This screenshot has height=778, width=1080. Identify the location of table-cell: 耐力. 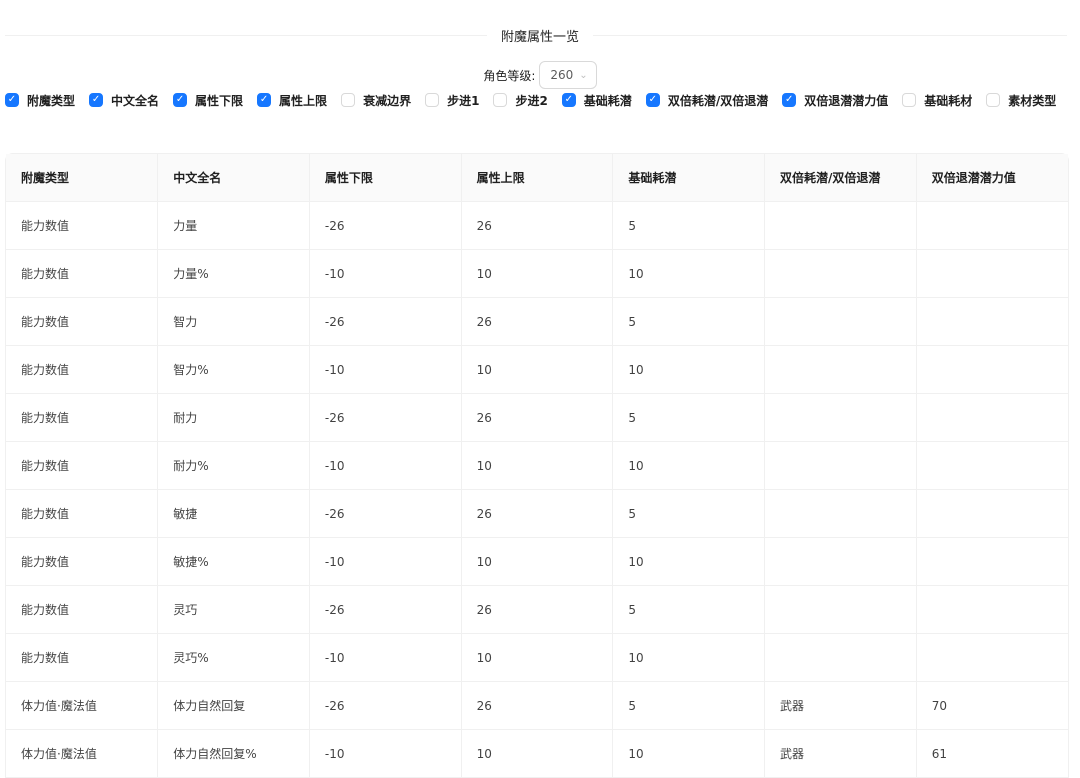
(233, 417).